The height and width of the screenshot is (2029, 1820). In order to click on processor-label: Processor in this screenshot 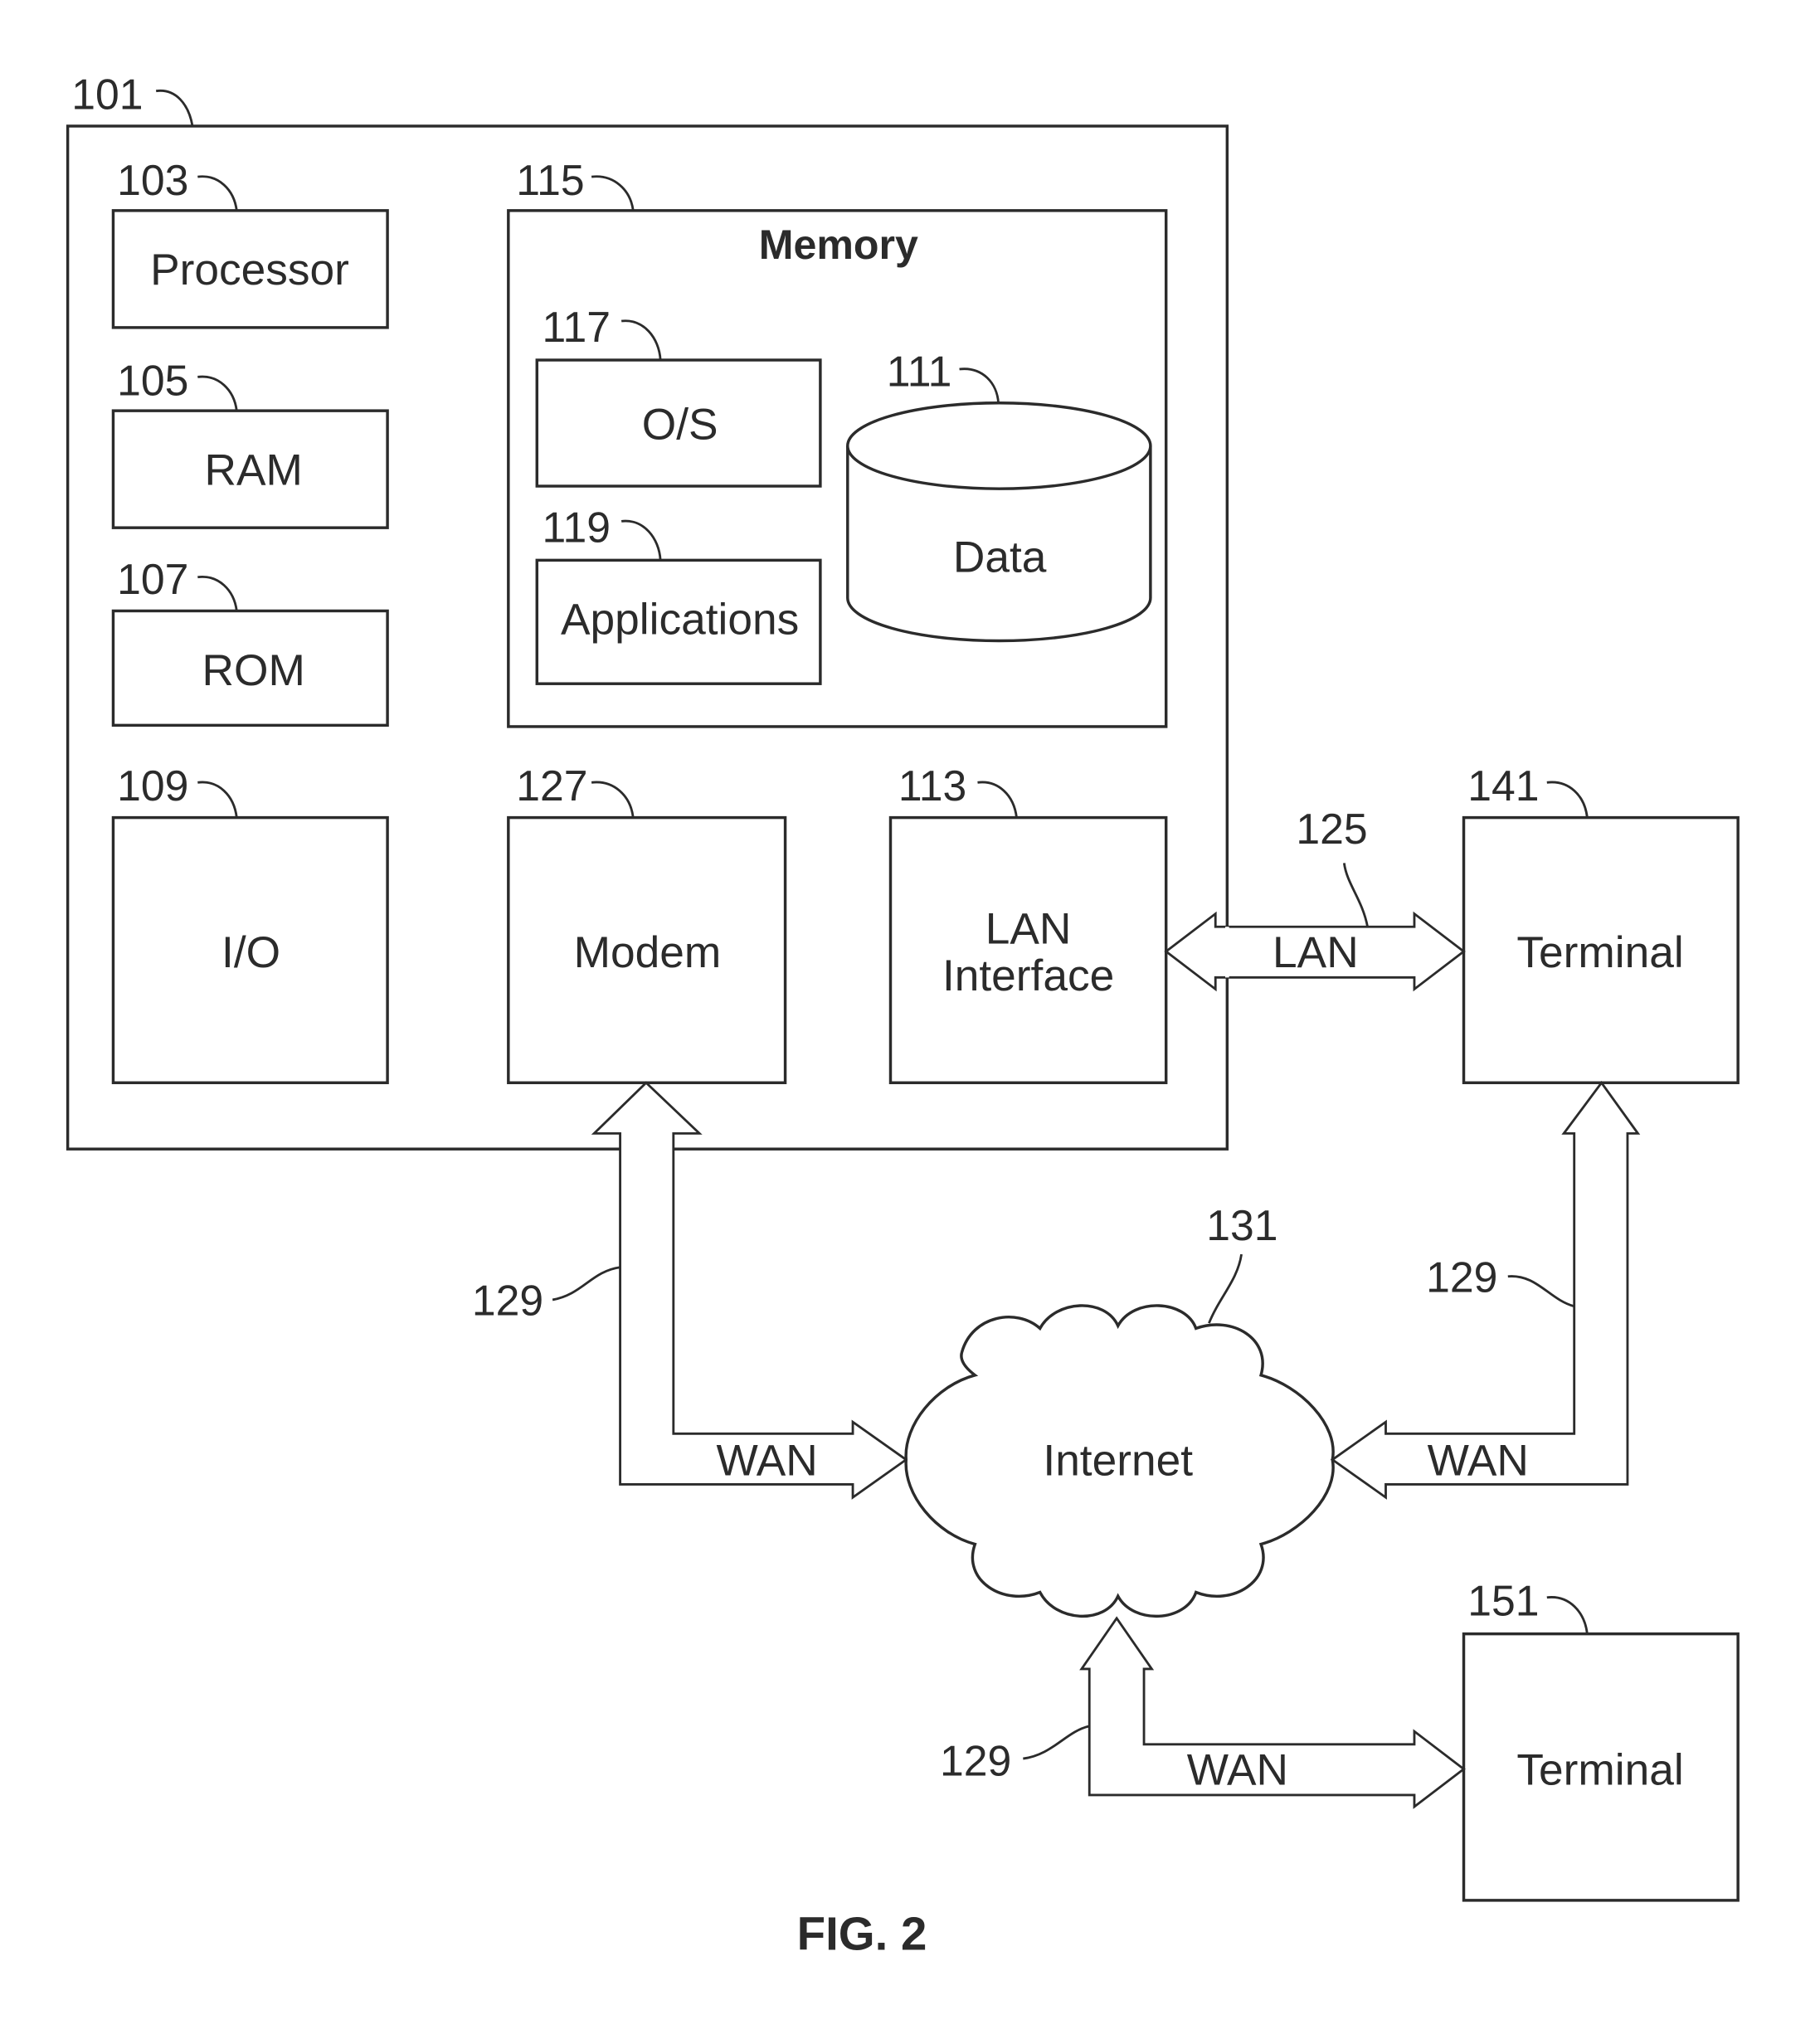, I will do `click(249, 270)`.